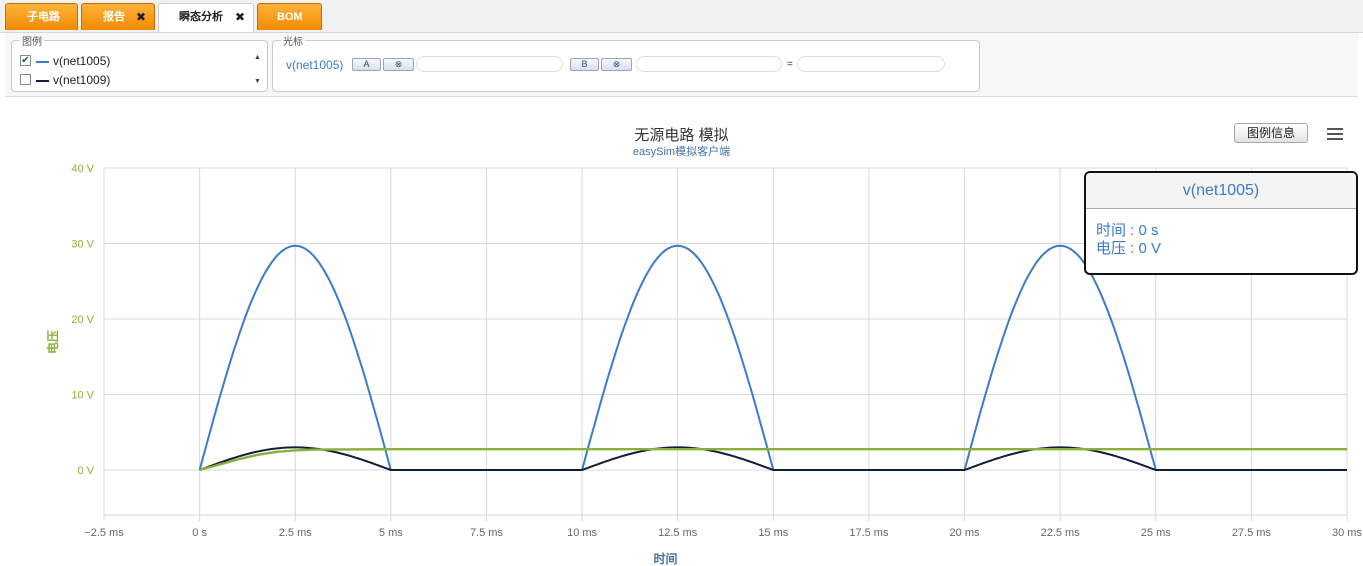 The width and height of the screenshot is (1363, 566). I want to click on cursor-b-clear-button: ⊗, so click(616, 64).